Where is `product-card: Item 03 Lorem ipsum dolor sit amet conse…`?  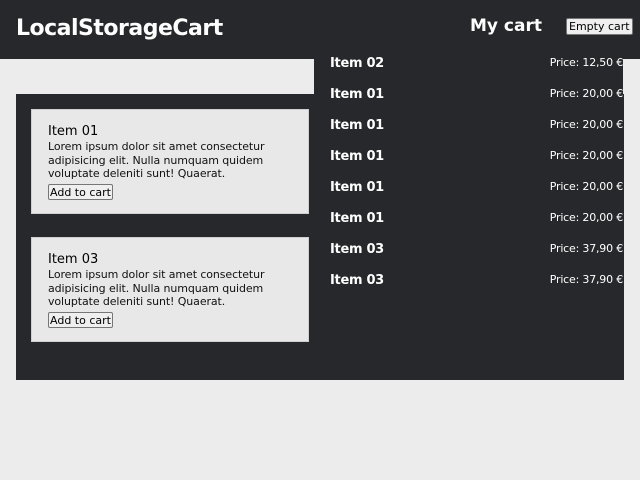
product-card: Item 03 Lorem ipsum dolor sit amet conse… is located at coordinates (170, 289).